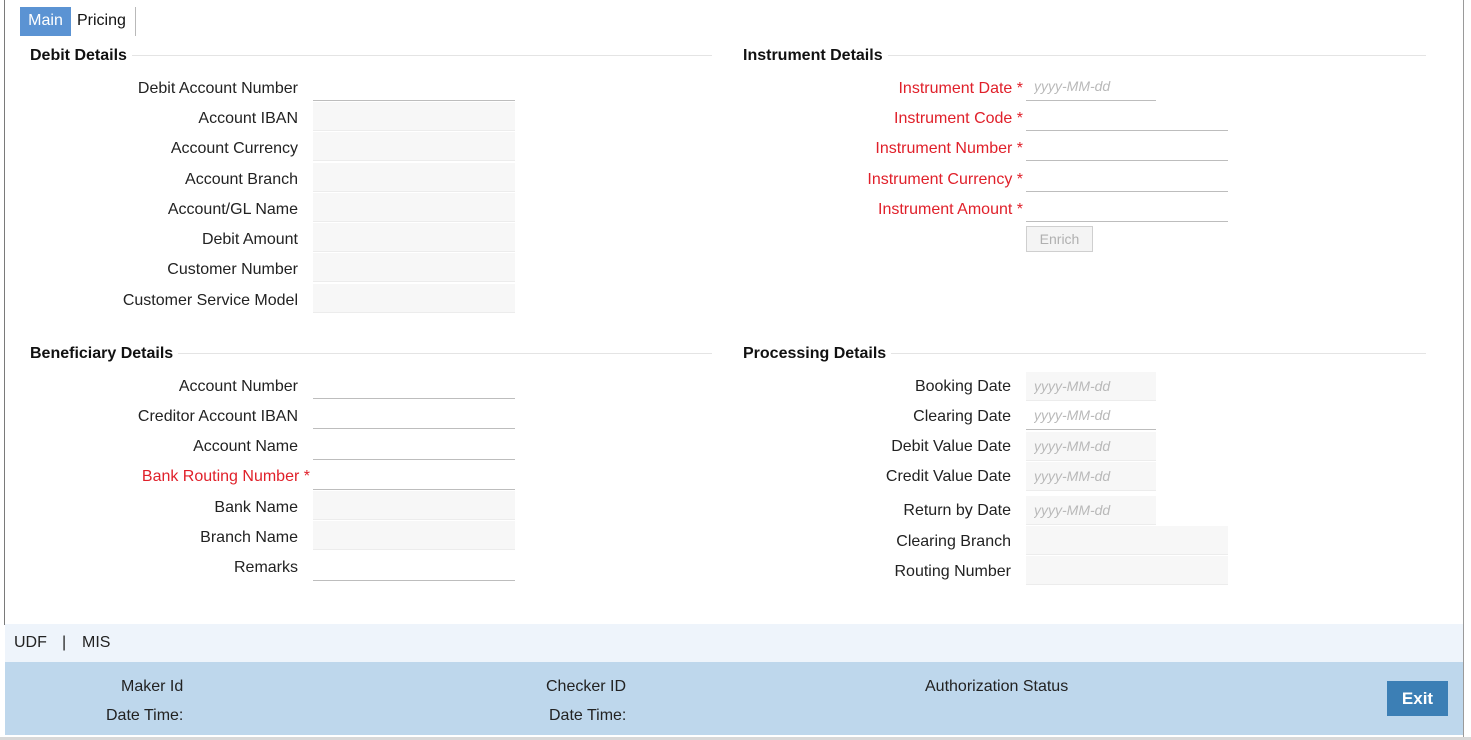 The width and height of the screenshot is (1471, 740). What do you see at coordinates (953, 571) in the screenshot?
I see `routing-number-label: Routing Number` at bounding box center [953, 571].